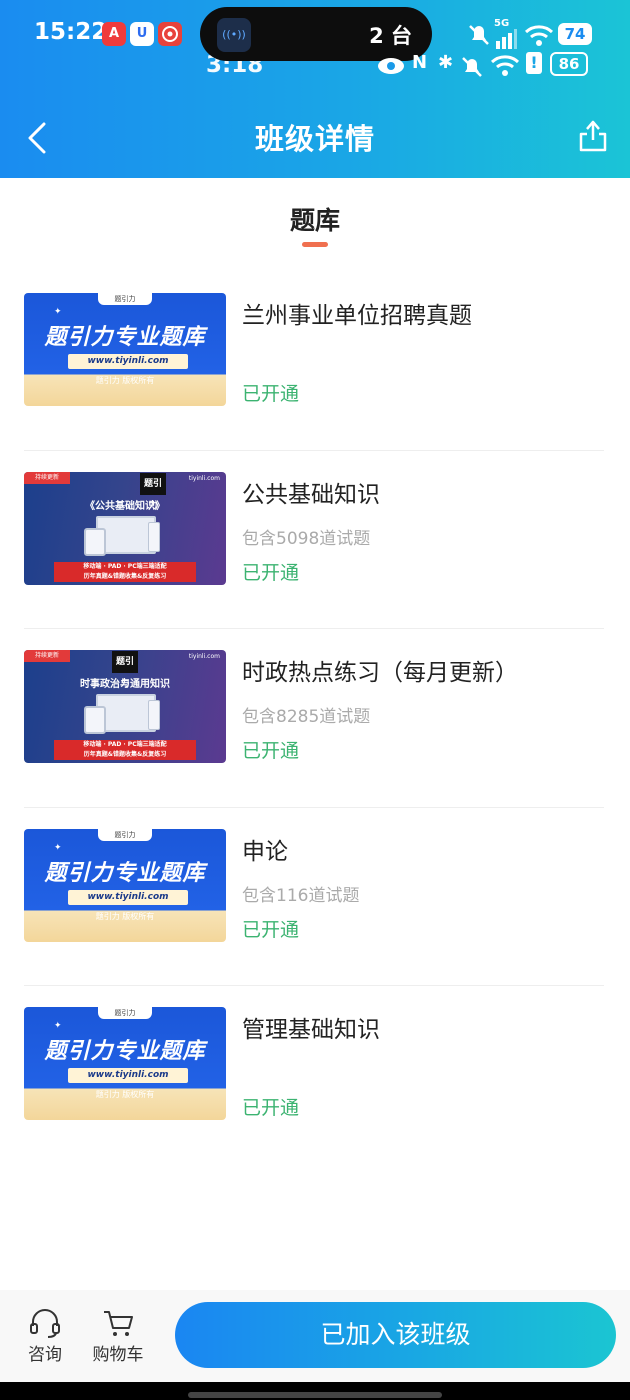 The height and width of the screenshot is (1400, 630). Describe the element at coordinates (472, 67) in the screenshot. I see `mute-bell-2-icon` at that location.